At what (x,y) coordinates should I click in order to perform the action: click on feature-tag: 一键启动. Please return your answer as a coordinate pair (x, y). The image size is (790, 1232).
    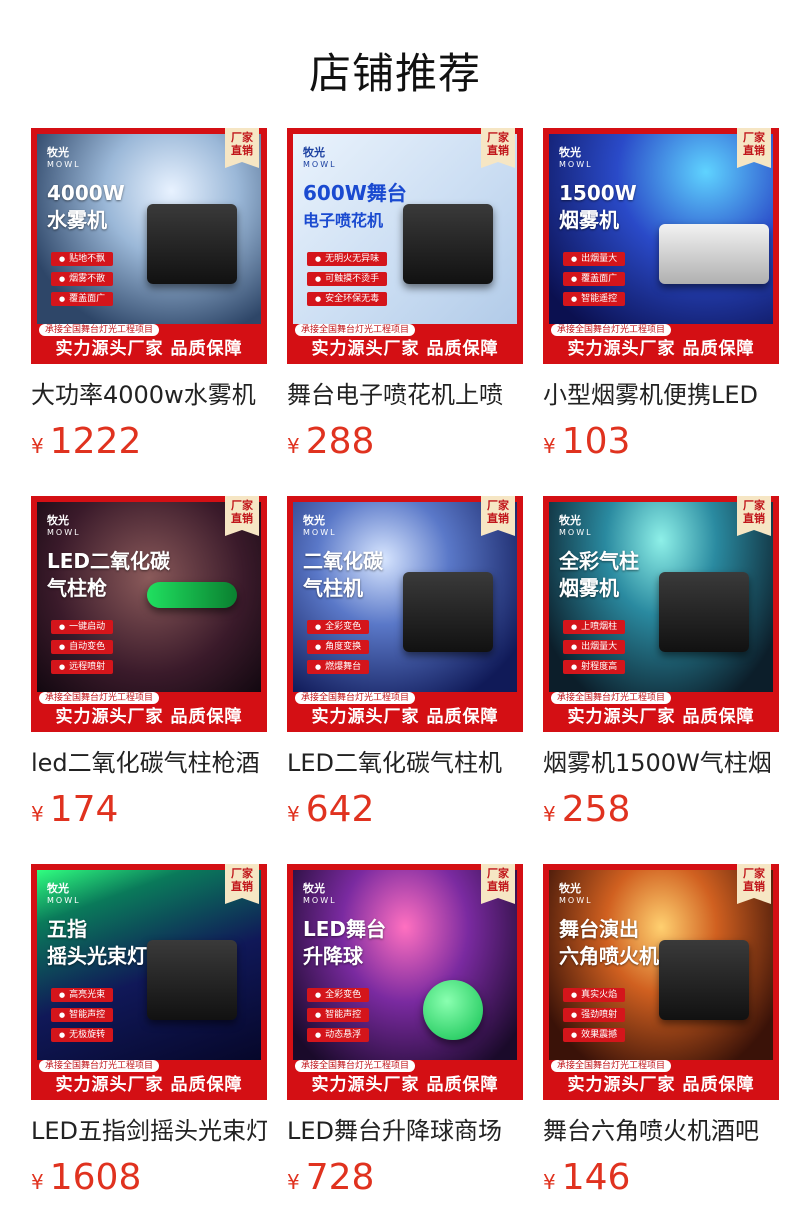
    Looking at the image, I should click on (82, 627).